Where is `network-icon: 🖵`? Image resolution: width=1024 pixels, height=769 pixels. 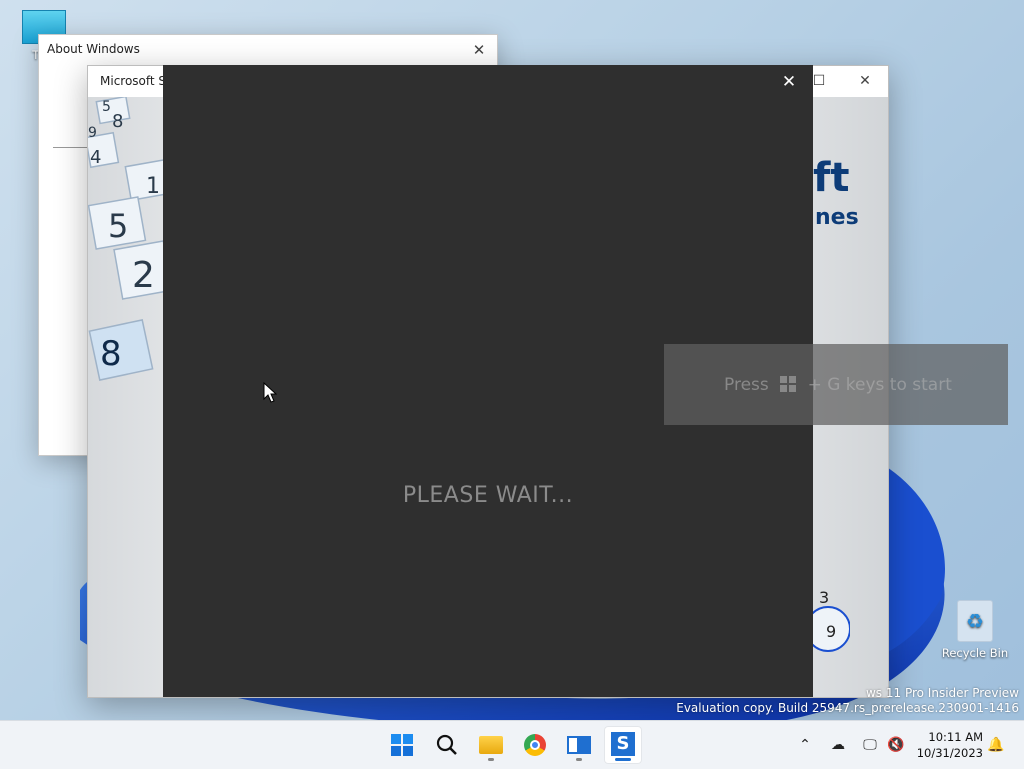 network-icon: 🖵 is located at coordinates (870, 745).